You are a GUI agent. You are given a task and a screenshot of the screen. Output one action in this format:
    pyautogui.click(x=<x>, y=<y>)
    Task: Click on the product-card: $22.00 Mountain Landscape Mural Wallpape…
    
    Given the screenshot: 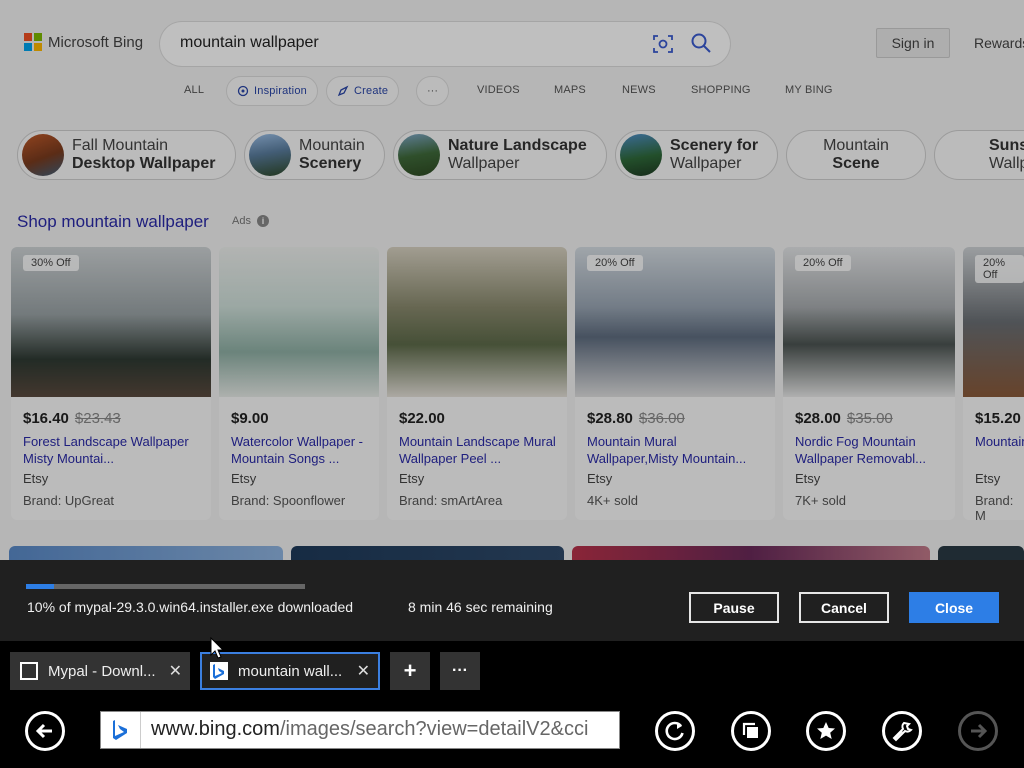 What is the action you would take?
    pyautogui.click(x=477, y=383)
    